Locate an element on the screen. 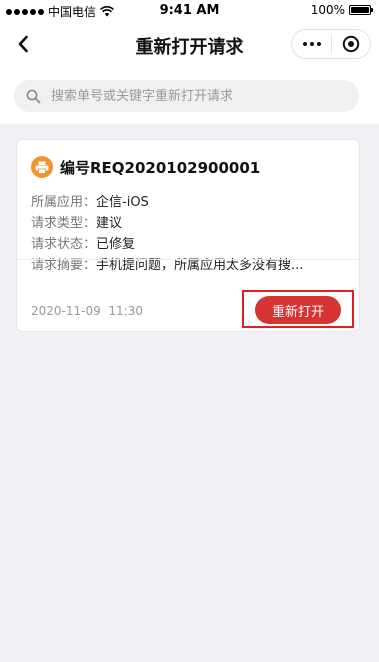  request-datetime: 2020-11-09 11:30 is located at coordinates (87, 311).